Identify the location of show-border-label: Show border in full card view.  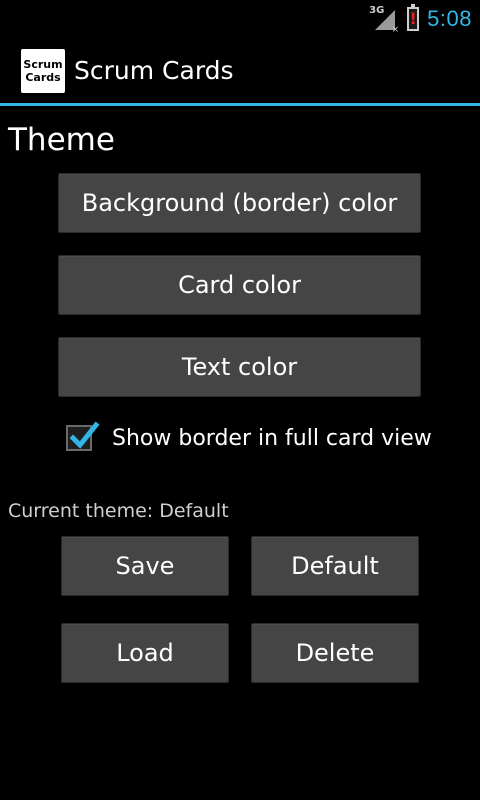
(272, 438).